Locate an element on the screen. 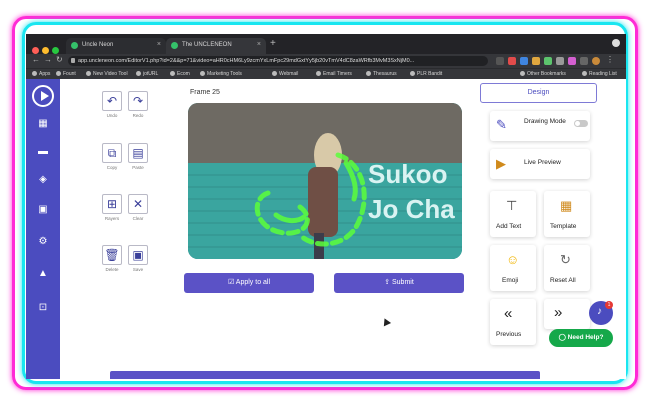 The height and width of the screenshot is (411, 654). close-window-button is located at coordinates (35, 50).